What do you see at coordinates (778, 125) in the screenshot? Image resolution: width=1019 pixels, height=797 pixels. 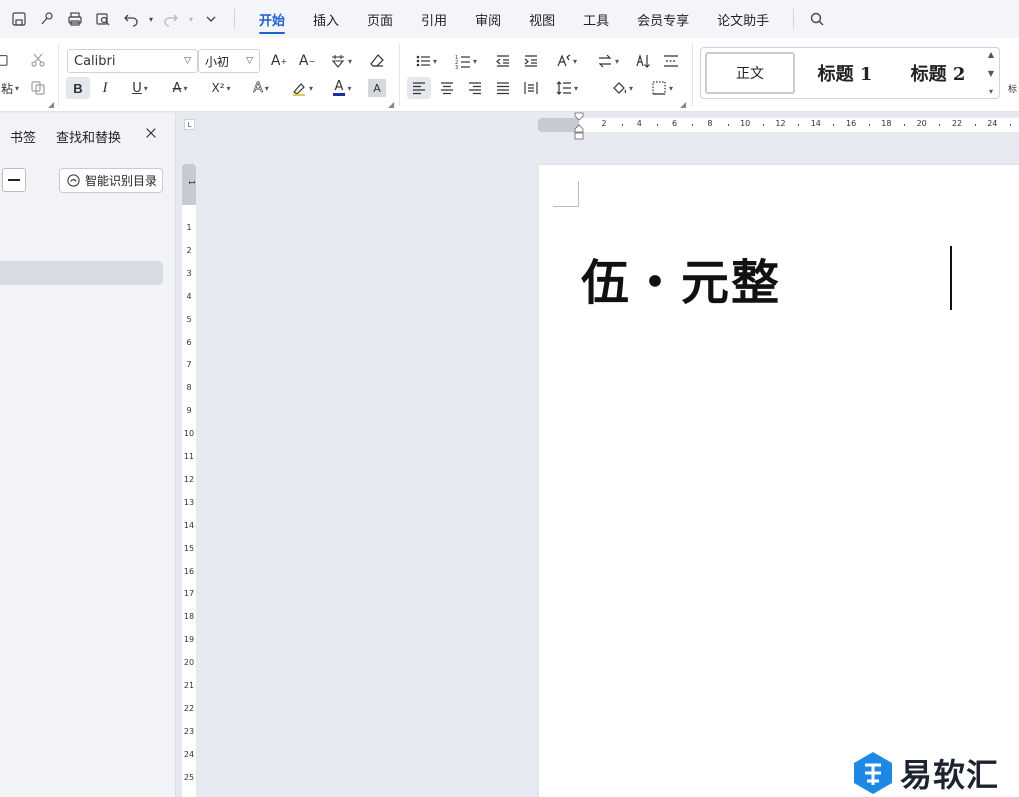 I see `horizontal-ruler: 2 4 6 8 10 12 14 16 18 20 22 24` at bounding box center [778, 125].